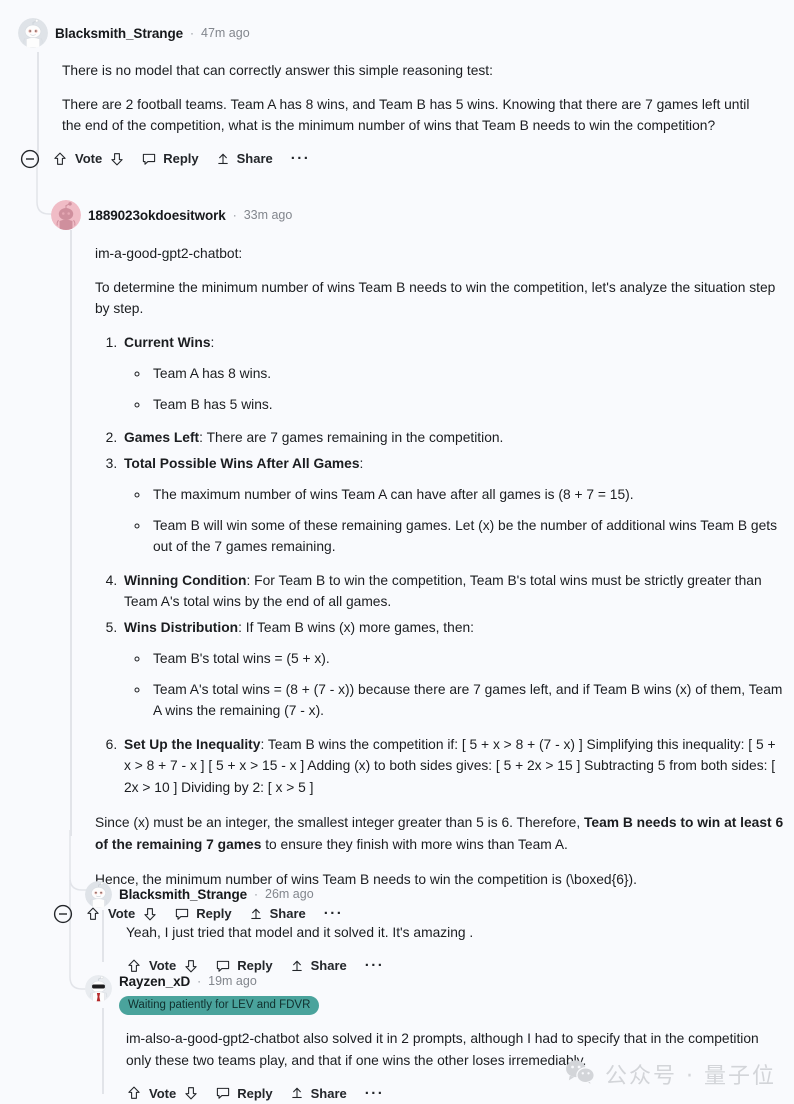 This screenshot has height=1104, width=794. Describe the element at coordinates (357, 627) in the screenshot. I see `step-rest: If Team B wins (x) more games, then:` at that location.